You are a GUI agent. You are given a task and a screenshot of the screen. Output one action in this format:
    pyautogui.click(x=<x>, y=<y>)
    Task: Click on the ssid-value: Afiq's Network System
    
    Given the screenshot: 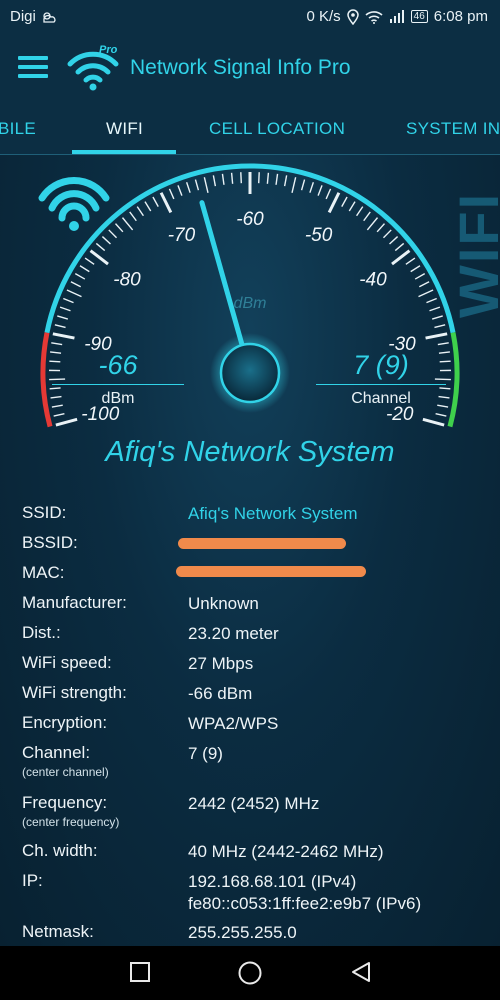 What is the action you would take?
    pyautogui.click(x=273, y=514)
    